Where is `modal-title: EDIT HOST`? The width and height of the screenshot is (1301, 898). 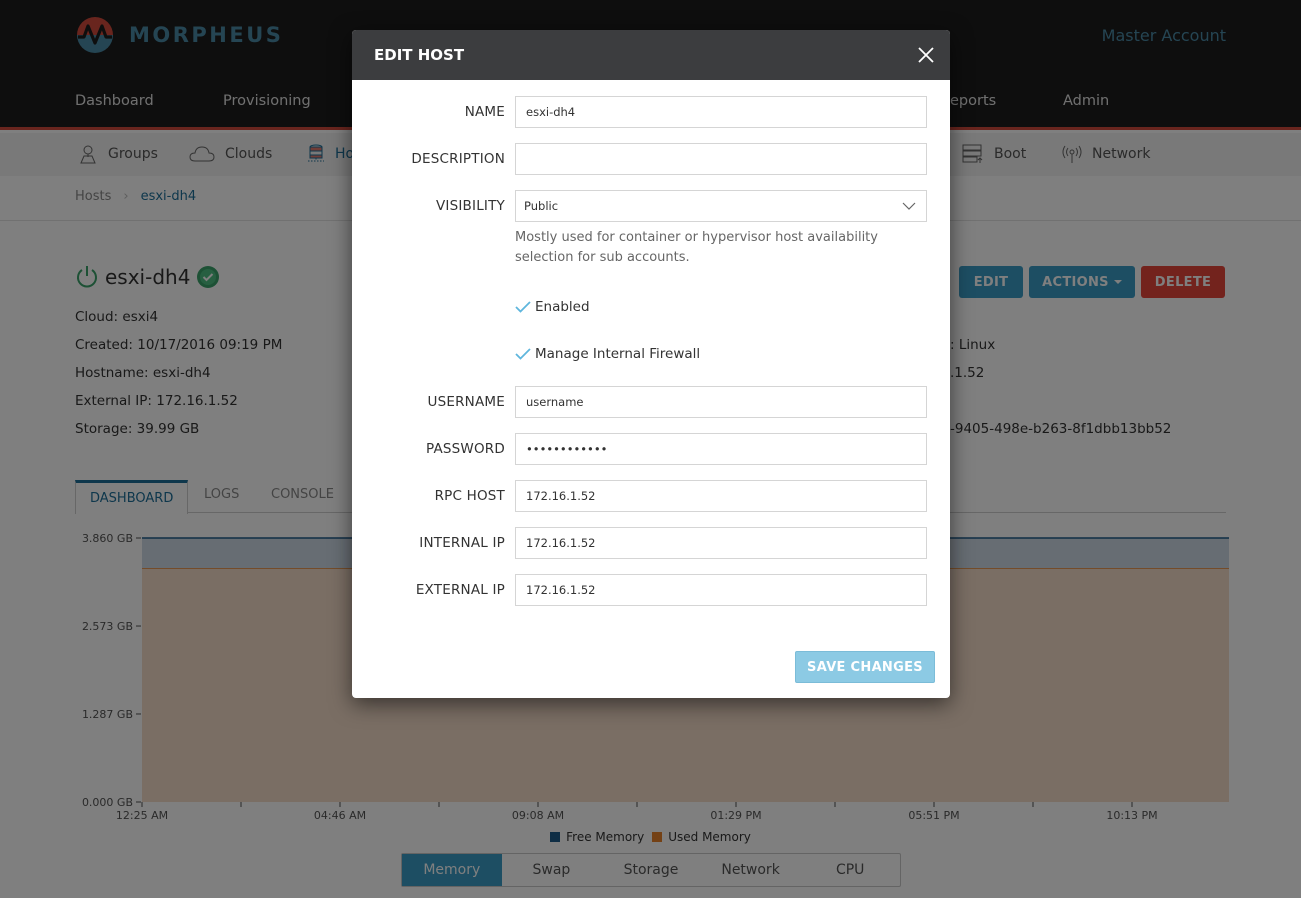
modal-title: EDIT HOST is located at coordinates (419, 55).